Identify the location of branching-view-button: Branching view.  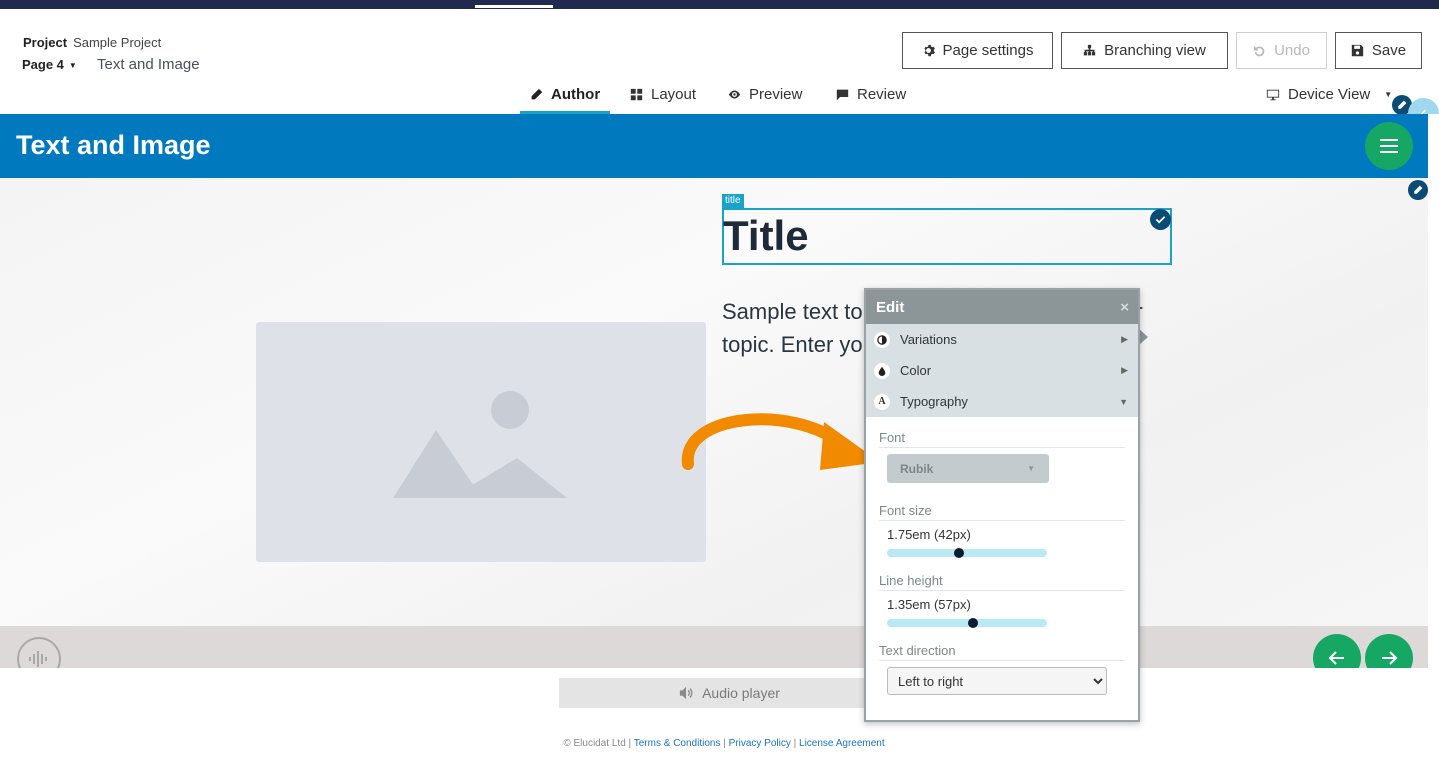
(1144, 50).